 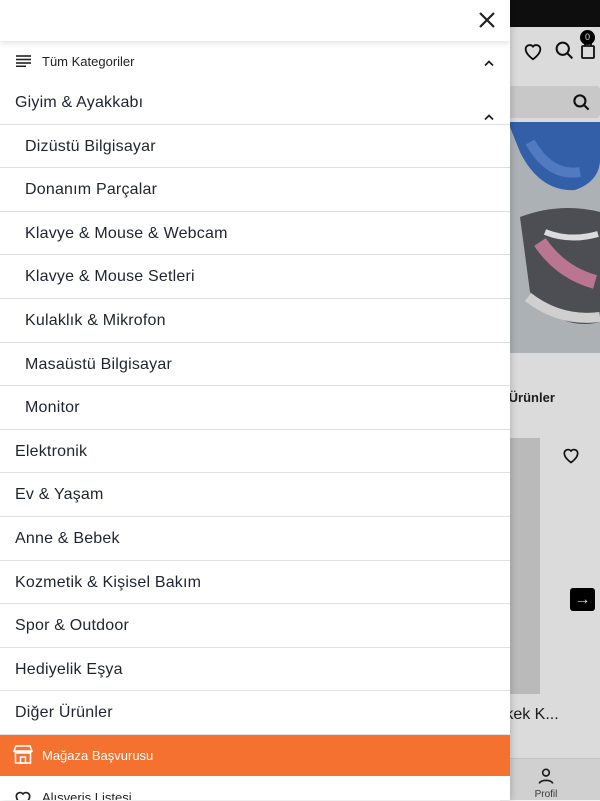 I want to click on category-item: Giyim & Ayakkabı, so click(x=255, y=103).